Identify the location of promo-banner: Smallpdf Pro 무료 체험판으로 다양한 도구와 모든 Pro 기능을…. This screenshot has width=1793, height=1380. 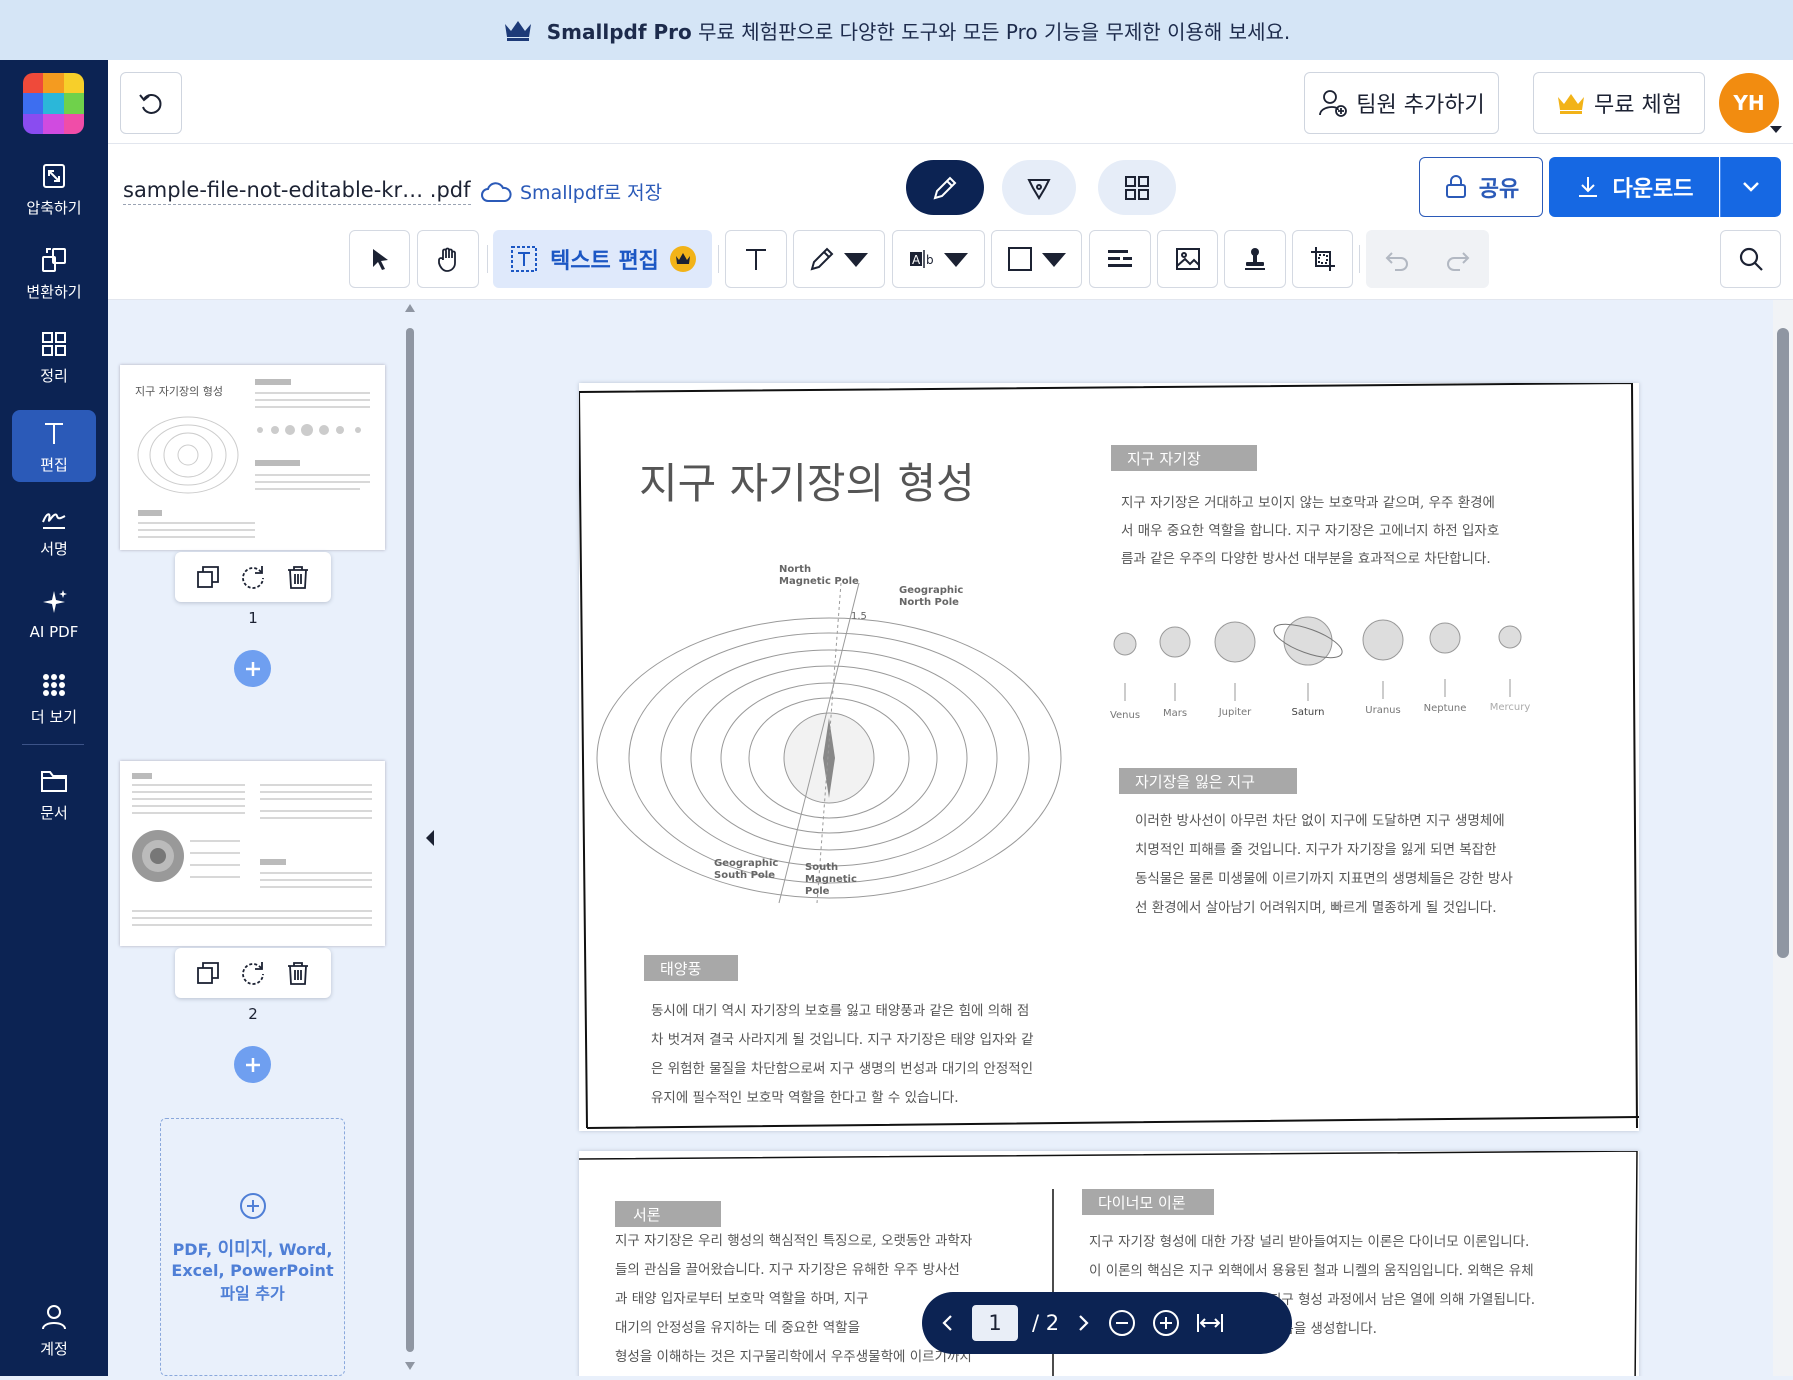
(896, 30).